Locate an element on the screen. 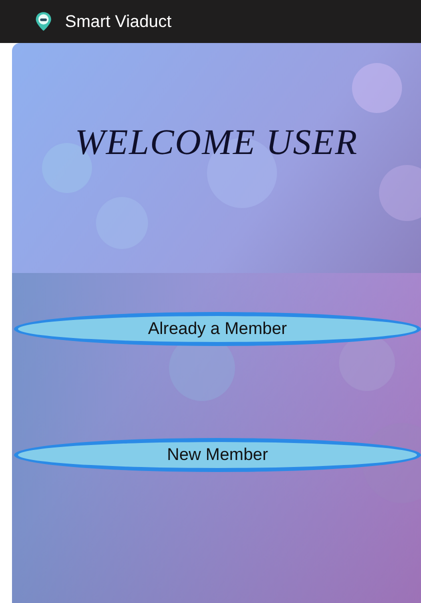 The width and height of the screenshot is (421, 603). app-title: Smart Viaduct is located at coordinates (118, 22).